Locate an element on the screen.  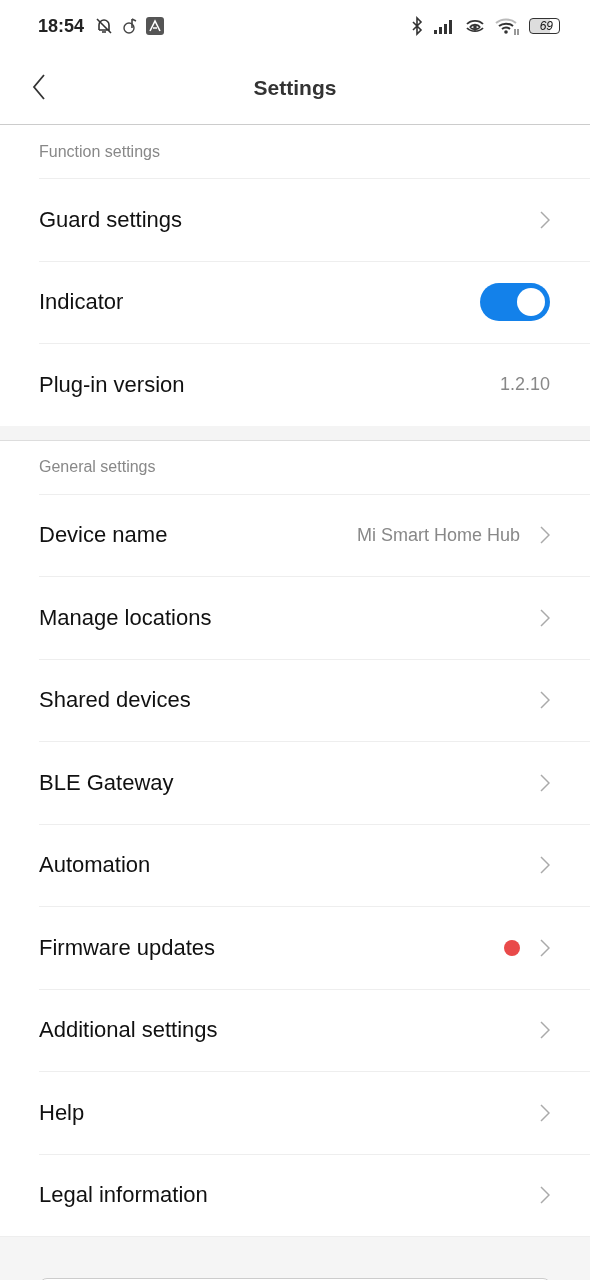
row-label: Shared devices is located at coordinates (115, 700).